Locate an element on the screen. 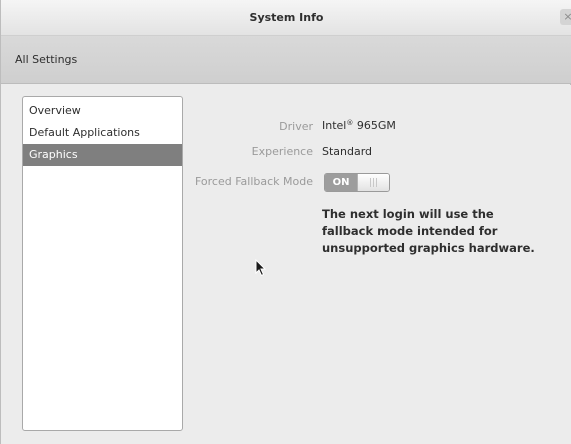  toggle-knob is located at coordinates (373, 182).